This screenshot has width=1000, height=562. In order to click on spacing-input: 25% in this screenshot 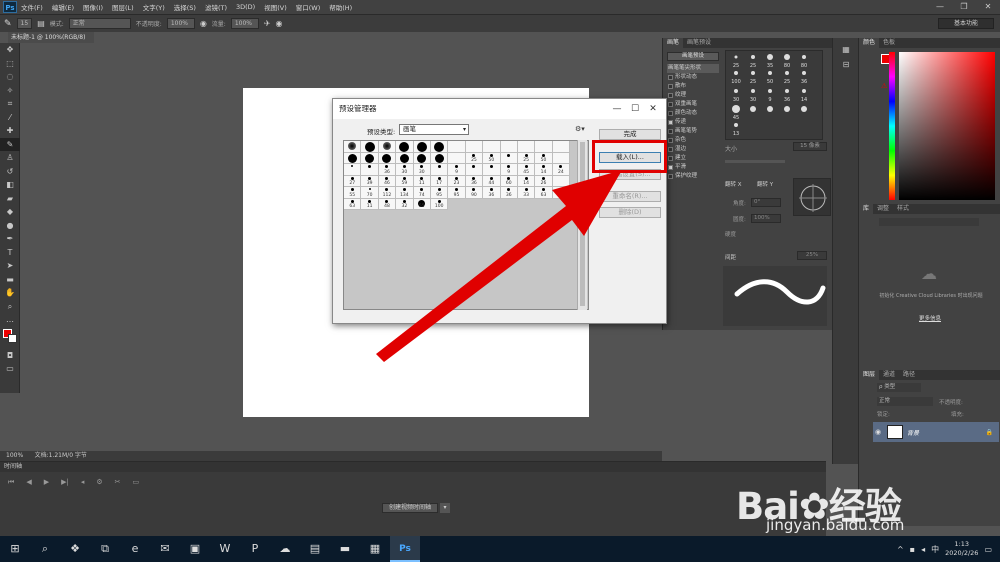, I will do `click(812, 255)`.